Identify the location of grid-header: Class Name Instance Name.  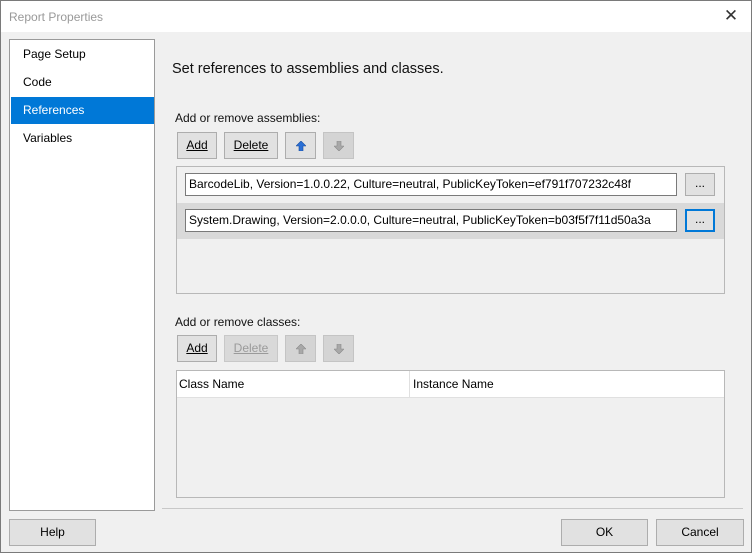
(450, 384).